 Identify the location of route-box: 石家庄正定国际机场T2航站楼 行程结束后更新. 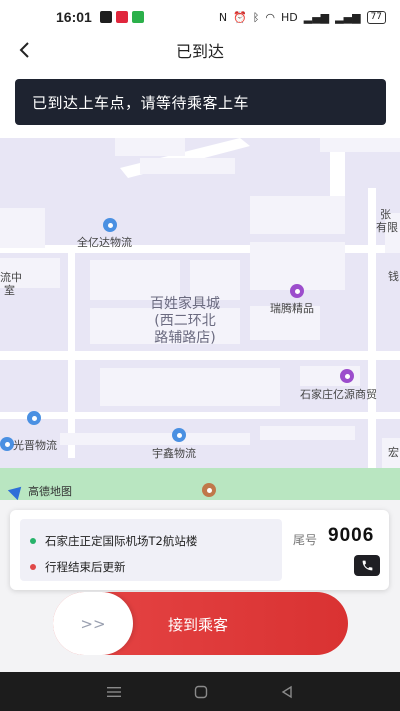
(151, 550).